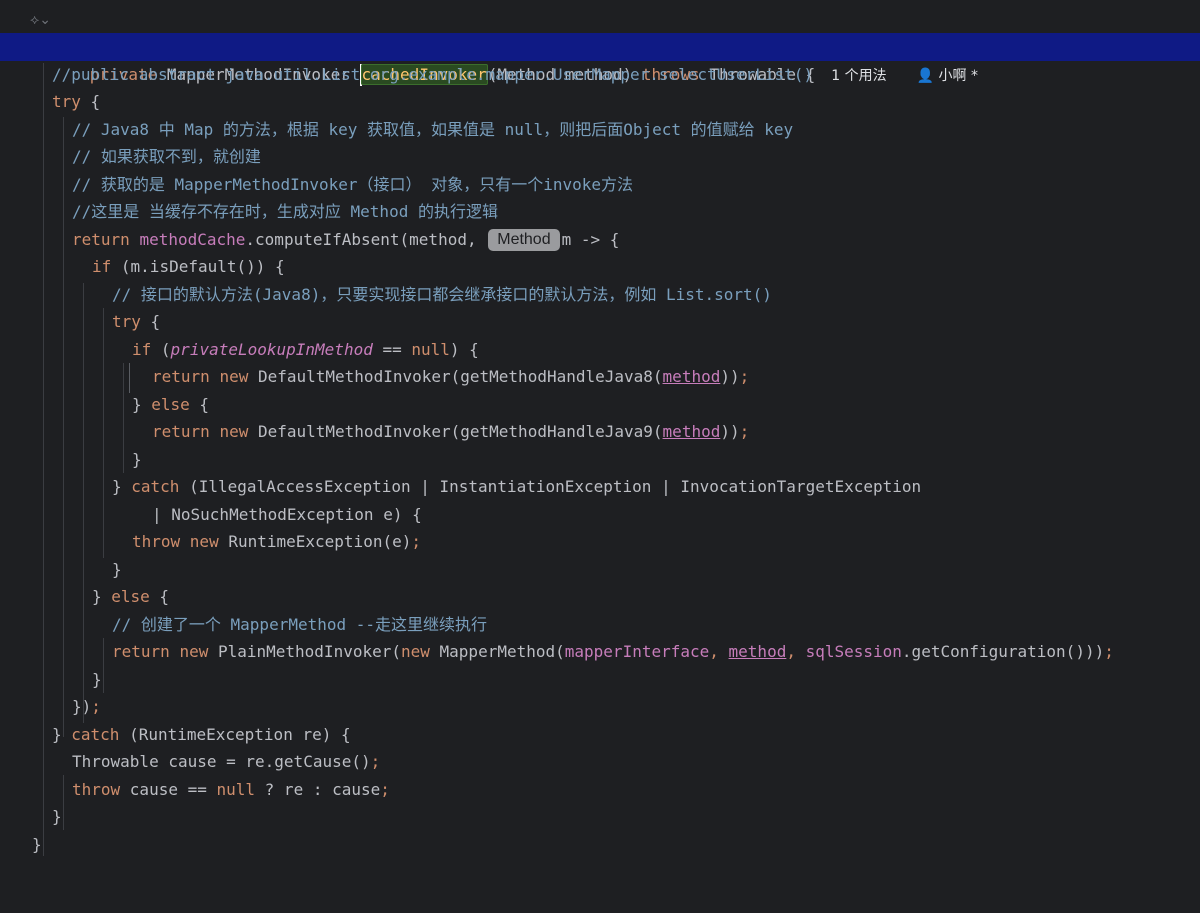 The height and width of the screenshot is (913, 1200). Describe the element at coordinates (600, 542) in the screenshot. I see `code-line: throw new RuntimeException(e);` at that location.